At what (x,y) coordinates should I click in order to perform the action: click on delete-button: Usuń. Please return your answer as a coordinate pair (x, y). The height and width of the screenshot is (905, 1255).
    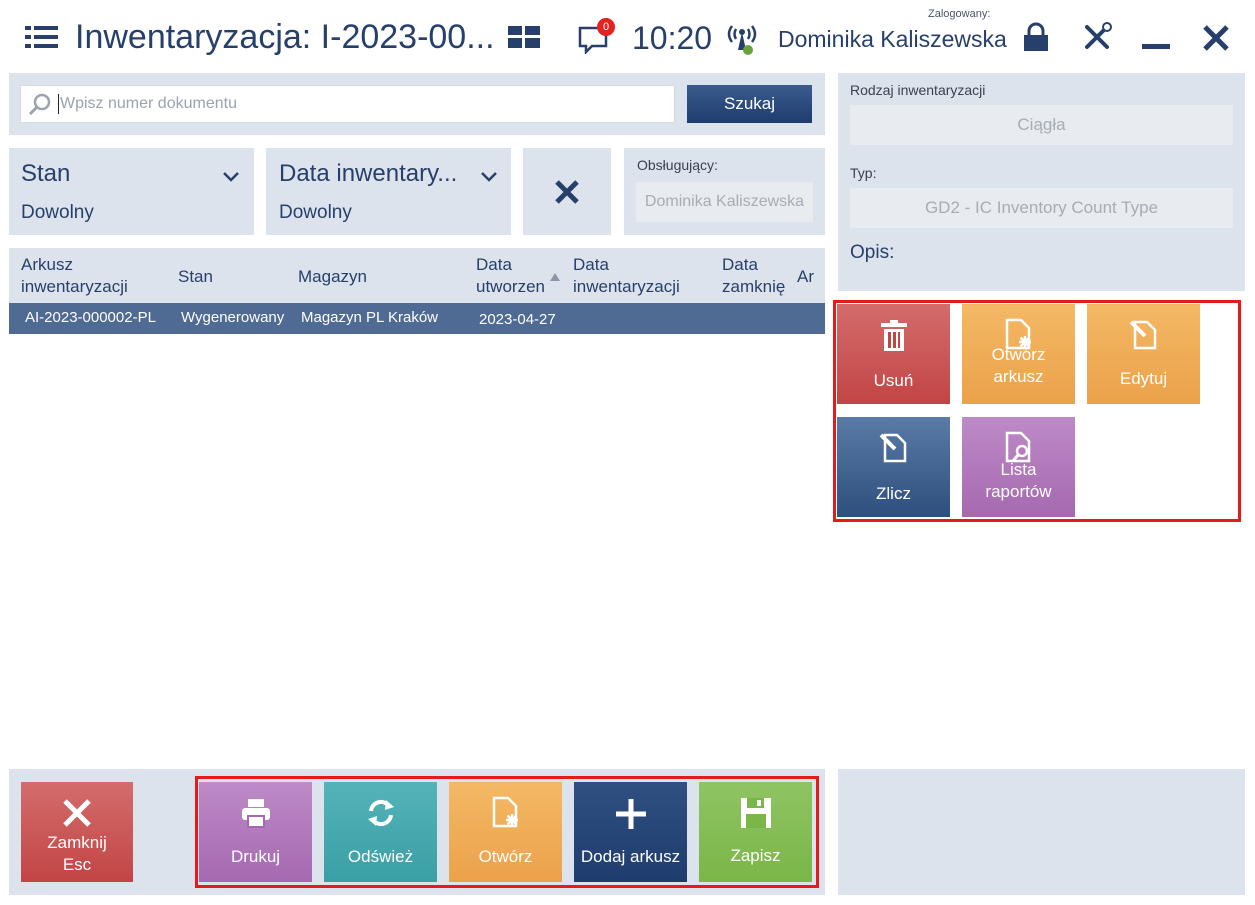
    Looking at the image, I should click on (893, 354).